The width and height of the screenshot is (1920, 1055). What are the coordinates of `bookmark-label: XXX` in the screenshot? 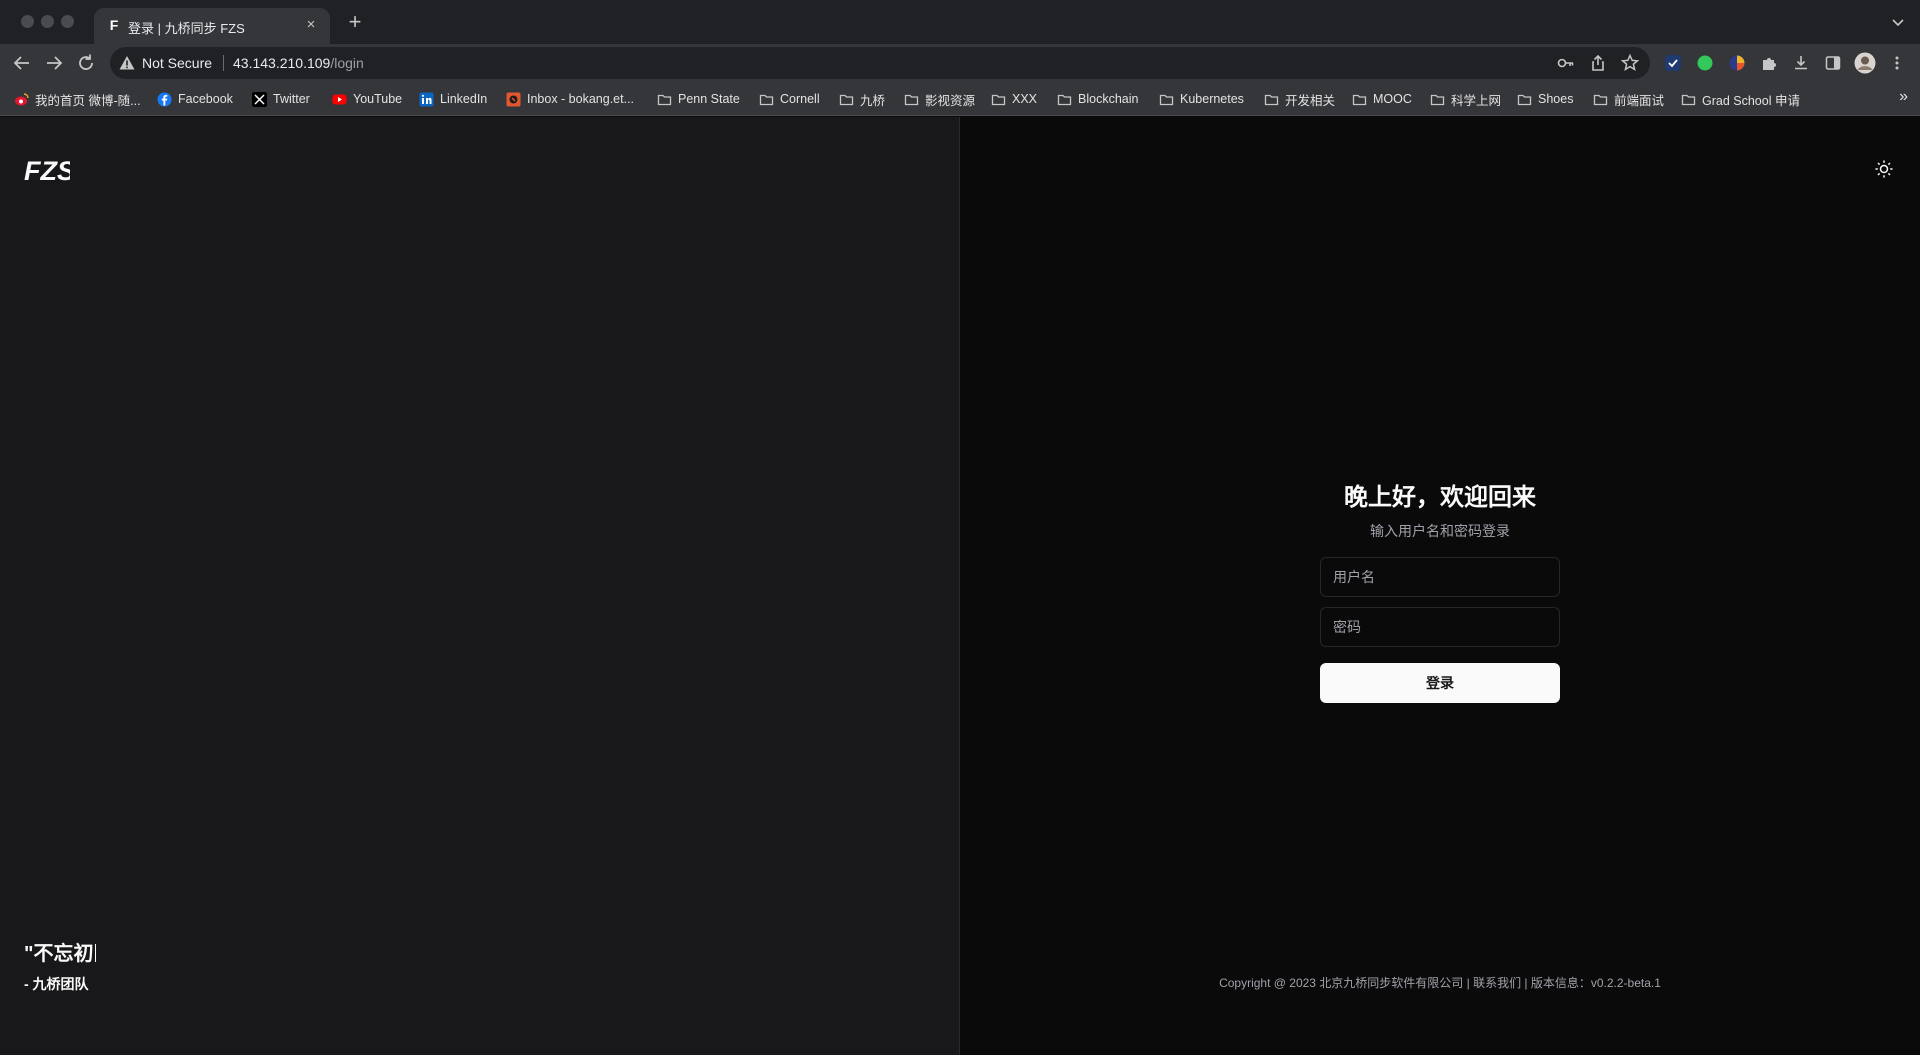 It's located at (1025, 99).